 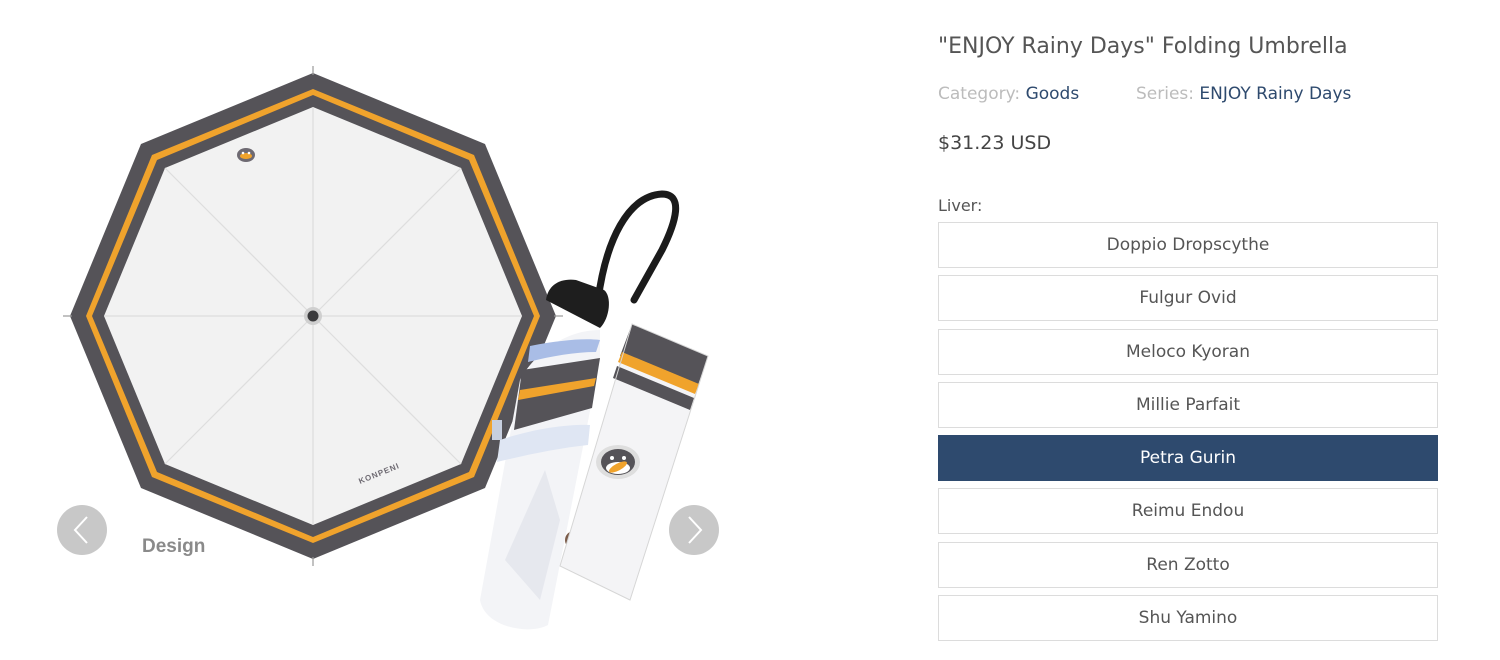 What do you see at coordinates (1165, 94) in the screenshot?
I see `series-label: Series:` at bounding box center [1165, 94].